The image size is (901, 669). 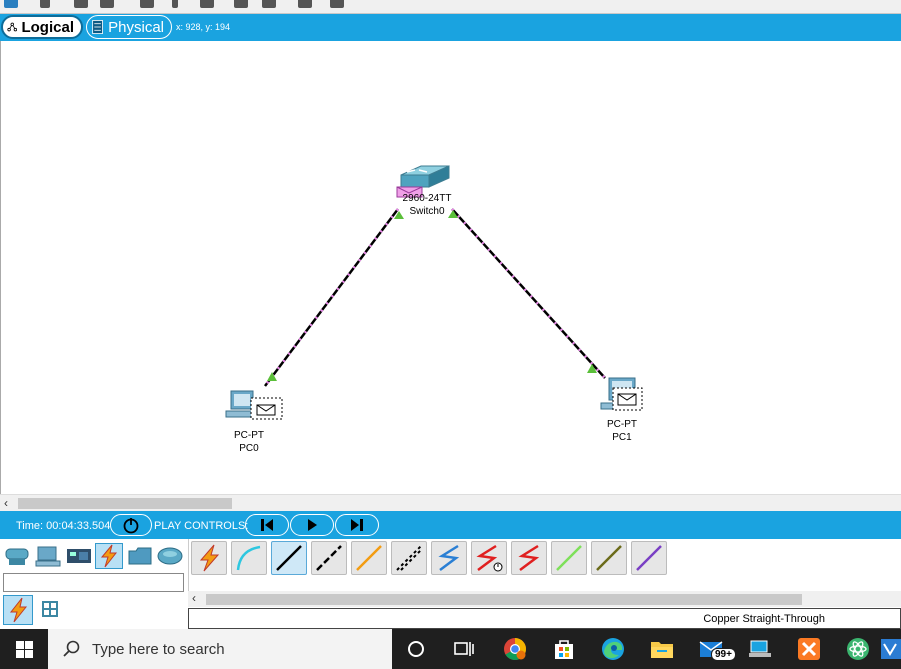 I want to click on delete-icon, so click(x=147, y=4).